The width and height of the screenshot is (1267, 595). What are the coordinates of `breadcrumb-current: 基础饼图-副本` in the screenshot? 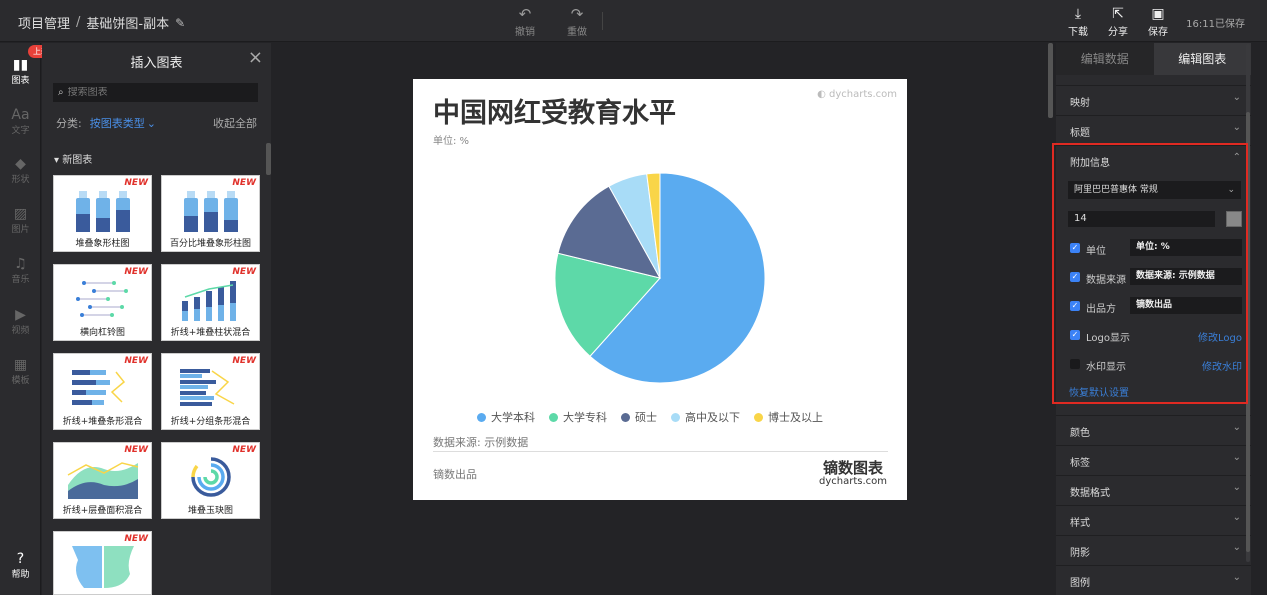 It's located at (128, 24).